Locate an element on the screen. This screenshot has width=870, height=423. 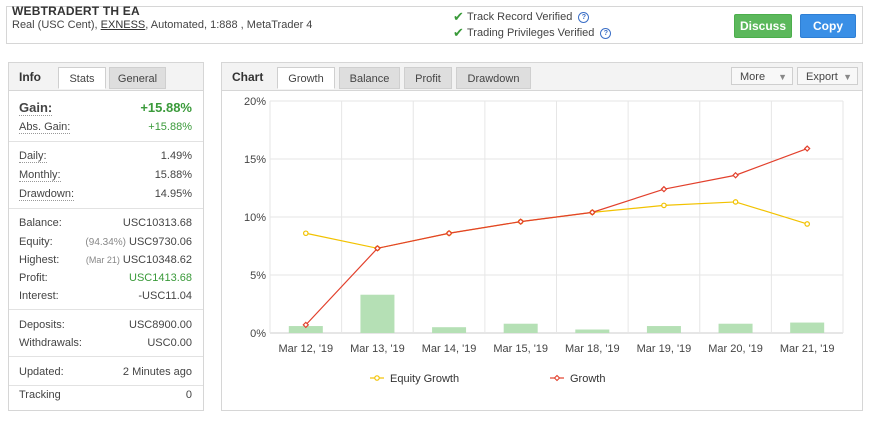
legend-label: Equity Growth is located at coordinates (424, 379).